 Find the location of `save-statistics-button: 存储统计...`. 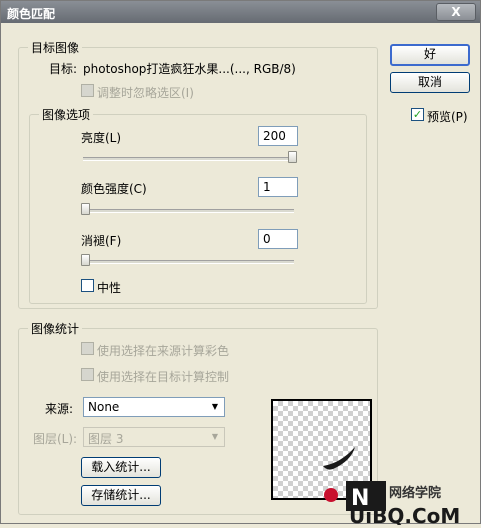

save-statistics-button: 存储统计... is located at coordinates (121, 495).